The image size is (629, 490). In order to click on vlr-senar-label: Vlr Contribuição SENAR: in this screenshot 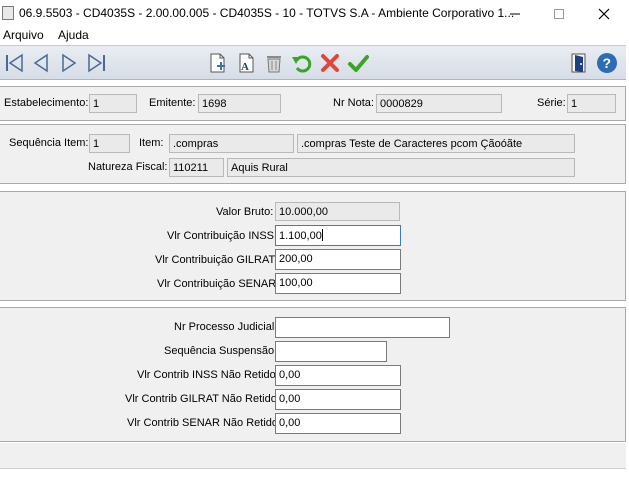, I will do `click(218, 284)`.